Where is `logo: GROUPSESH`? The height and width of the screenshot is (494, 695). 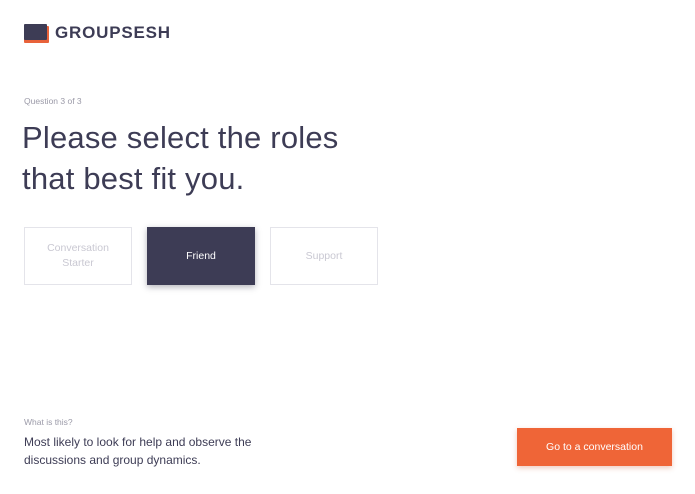
logo: GROUPSESH is located at coordinates (97, 33).